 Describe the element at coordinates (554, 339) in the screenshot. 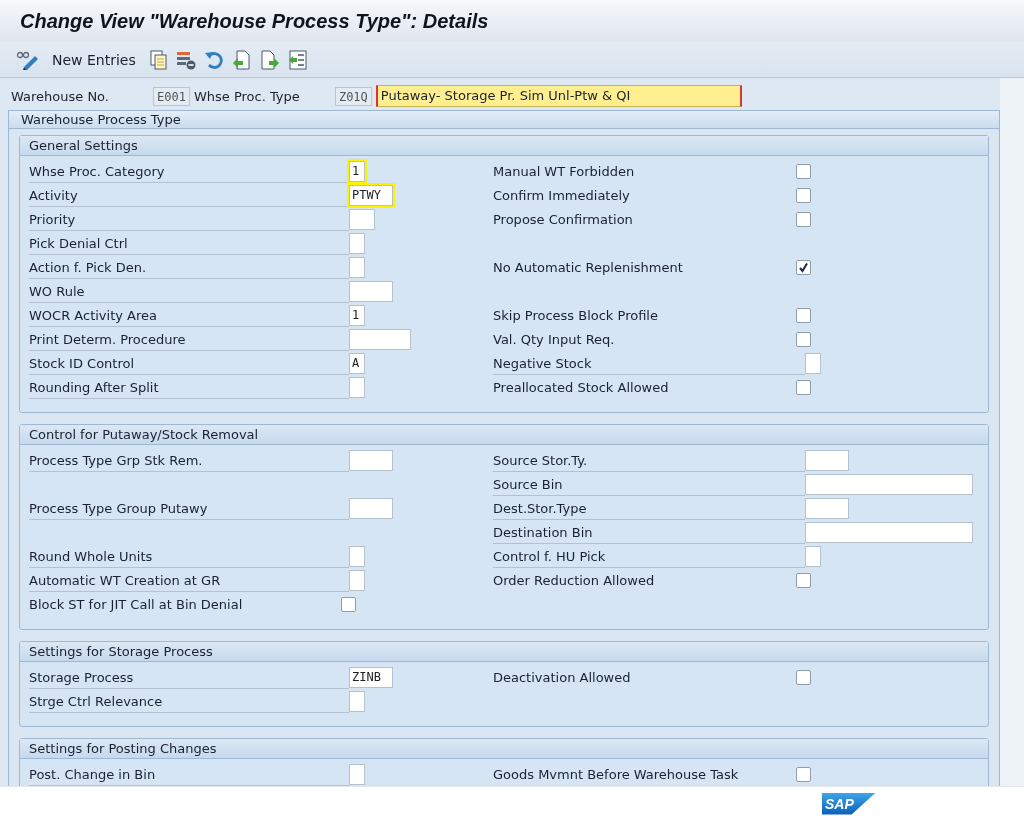

I see `field-label: Val. Qty Input Req.` at that location.